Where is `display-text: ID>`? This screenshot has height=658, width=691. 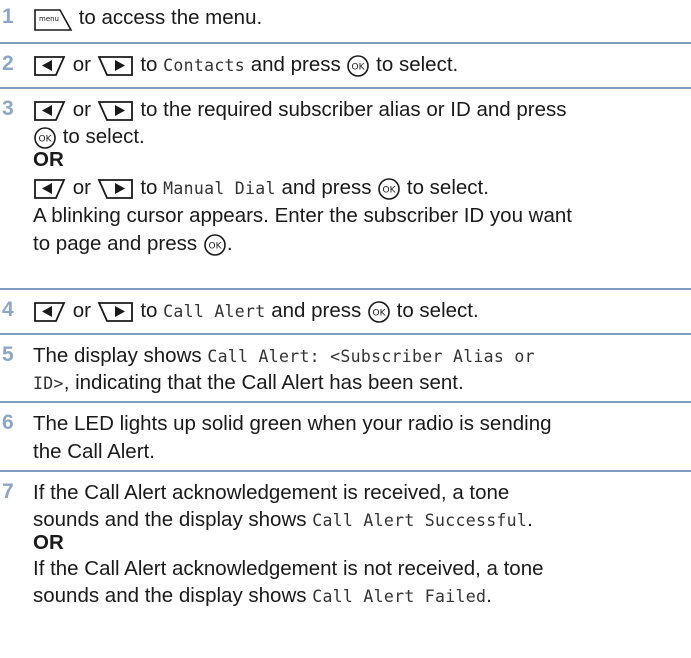
display-text: ID> is located at coordinates (48, 383).